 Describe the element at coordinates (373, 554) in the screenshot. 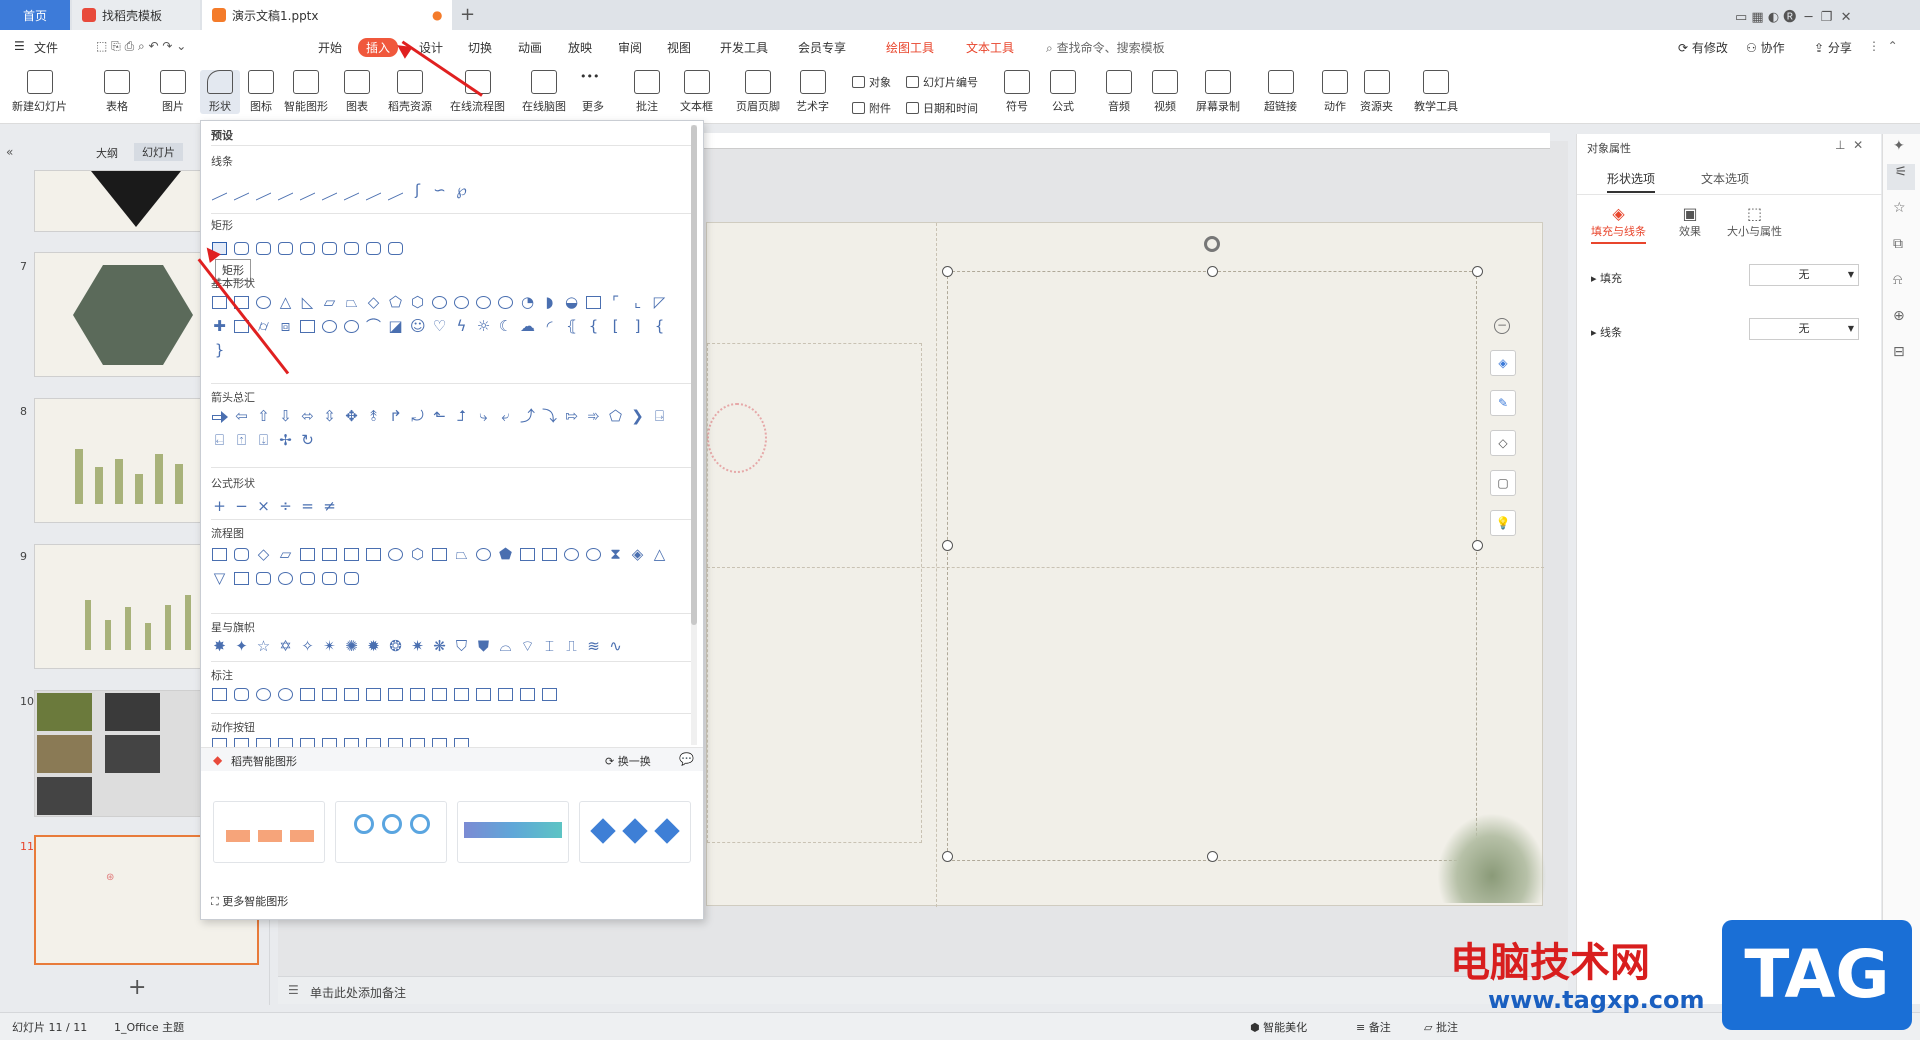

I see `shape-multidocument` at that location.